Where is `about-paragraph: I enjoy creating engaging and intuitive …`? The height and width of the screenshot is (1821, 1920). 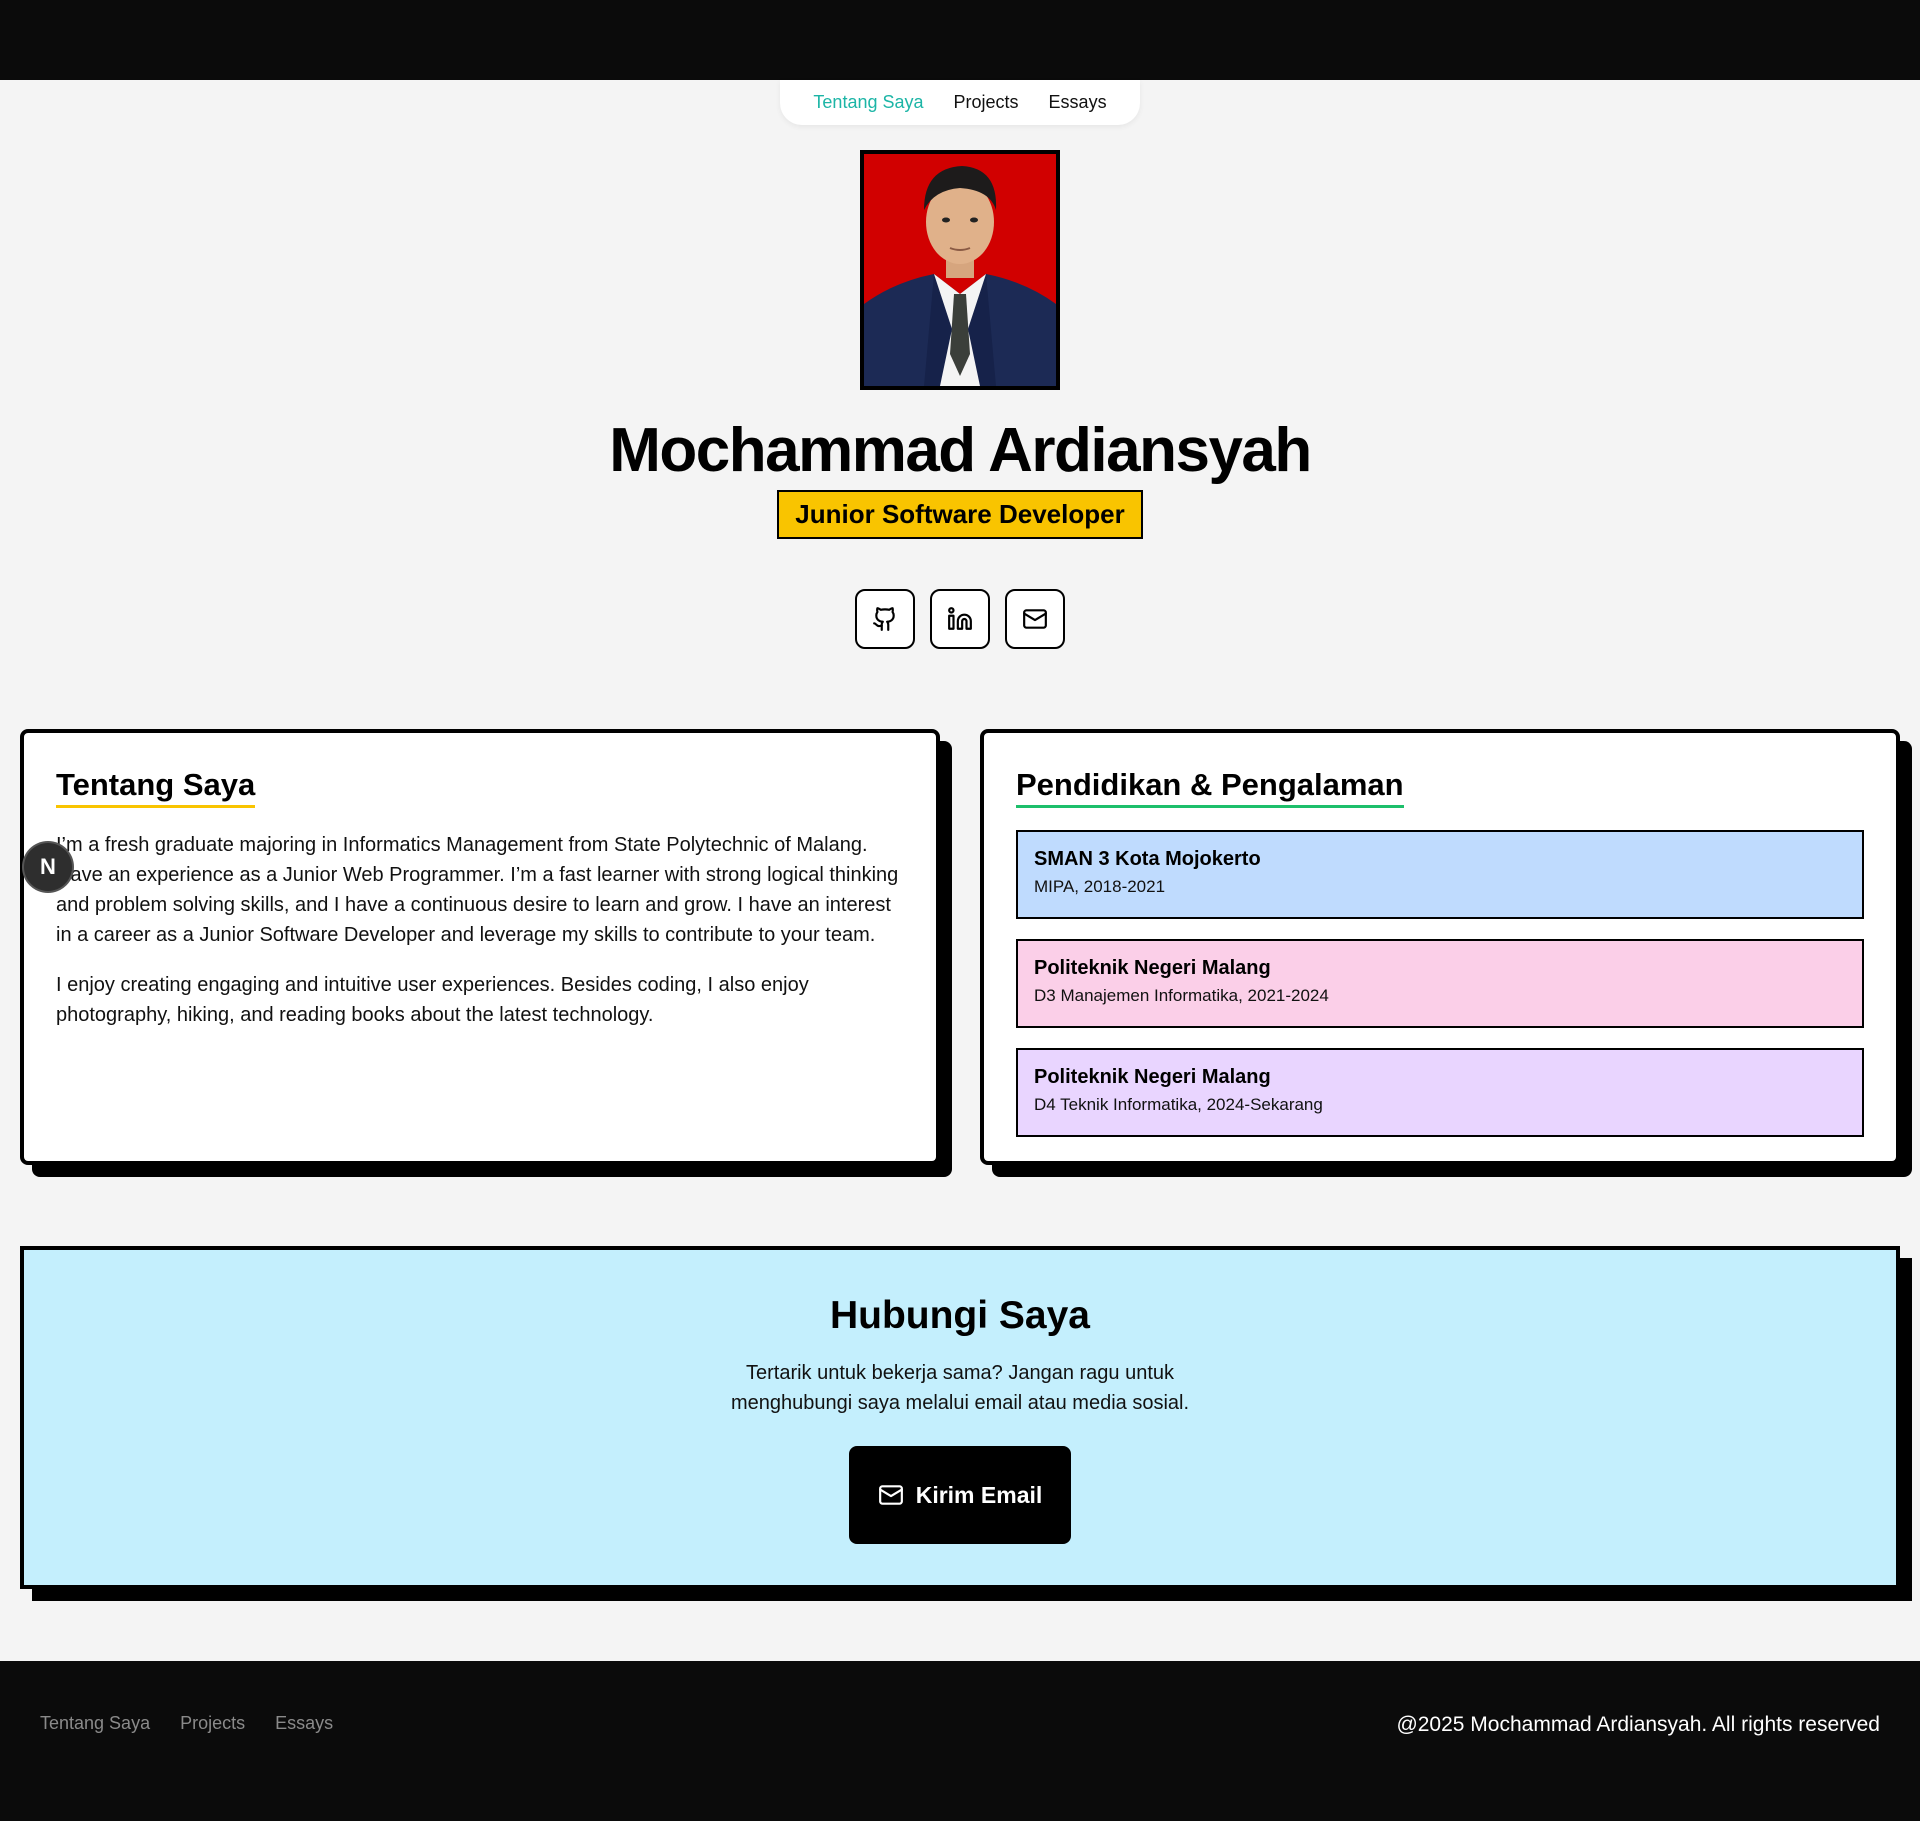
about-paragraph: I enjoy creating engaging and intuitive … is located at coordinates (432, 1000).